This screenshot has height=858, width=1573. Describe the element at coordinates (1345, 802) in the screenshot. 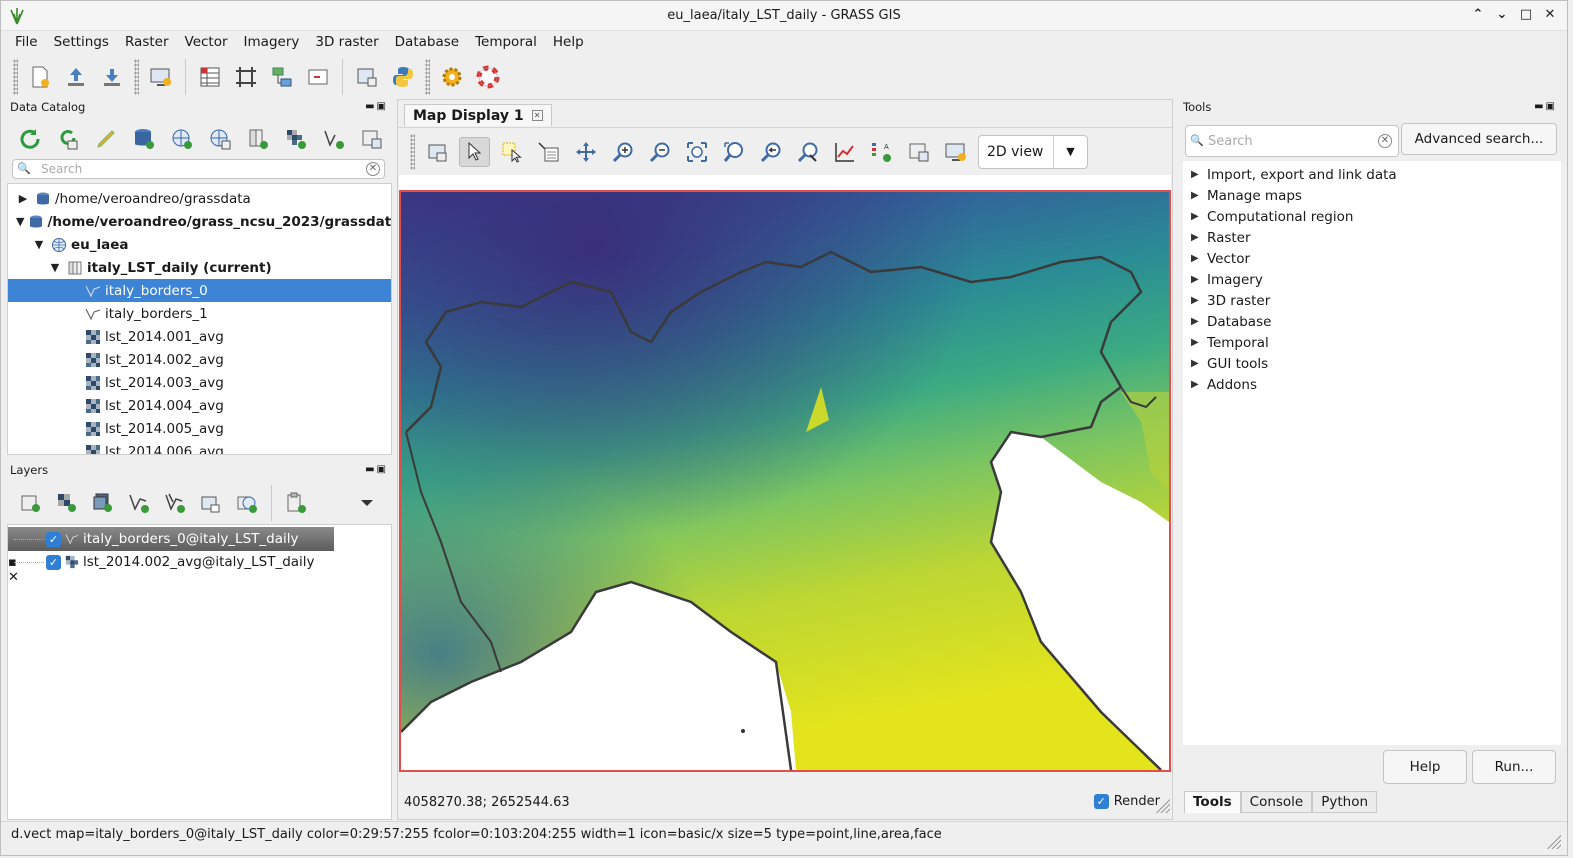

I see `tab-python: Python` at that location.